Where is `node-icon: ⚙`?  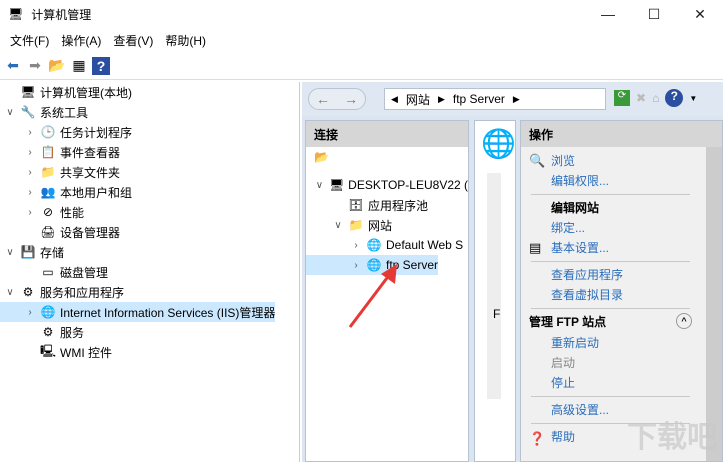 node-icon: ⚙ is located at coordinates (28, 292).